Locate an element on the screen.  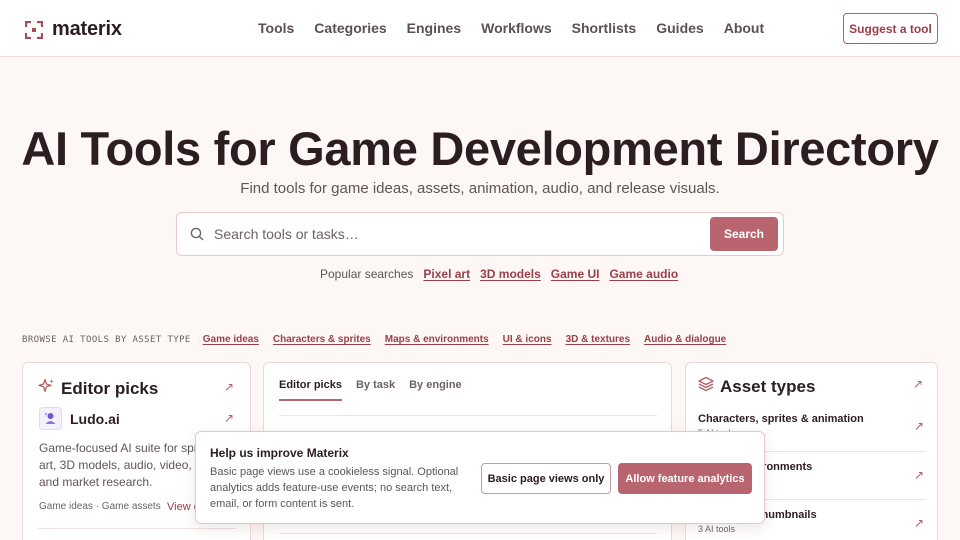
nav-about: About is located at coordinates (744, 28).